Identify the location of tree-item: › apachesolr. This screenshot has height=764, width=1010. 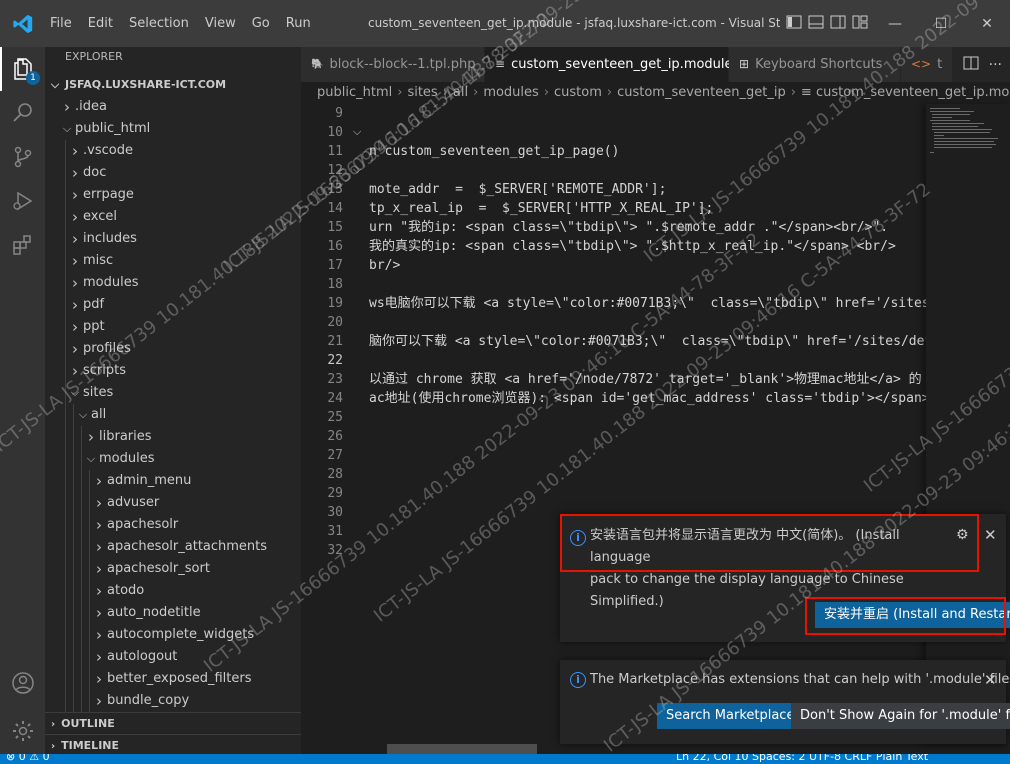
(173, 525).